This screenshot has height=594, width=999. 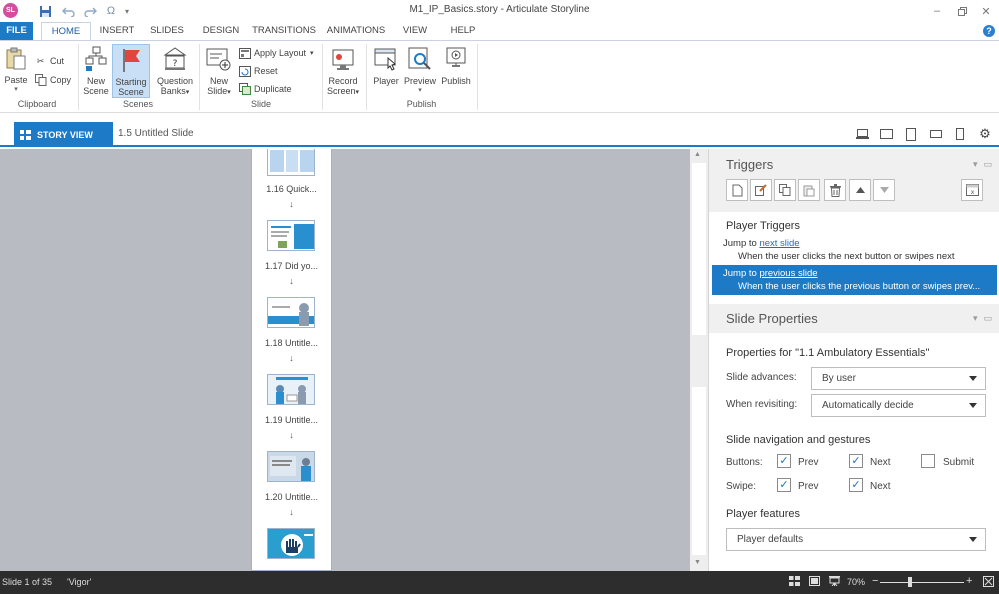 What do you see at coordinates (835, 581) in the screenshot?
I see `slide-show-icon` at bounding box center [835, 581].